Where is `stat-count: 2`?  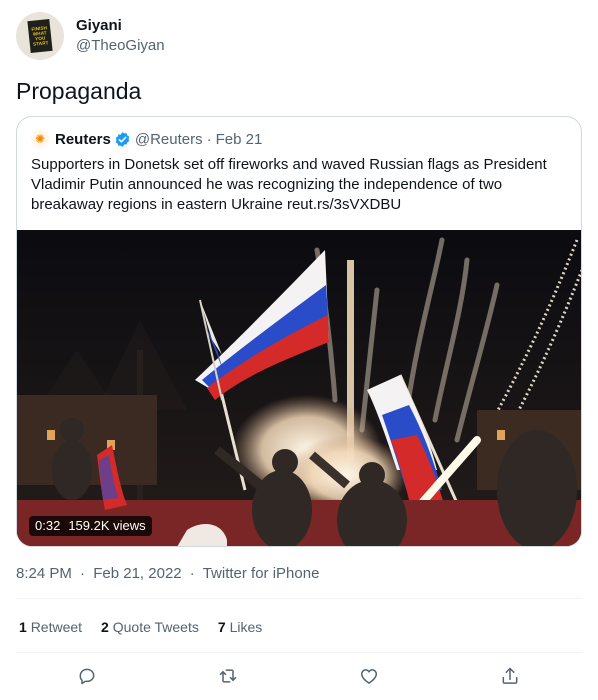
stat-count: 2 is located at coordinates (105, 627).